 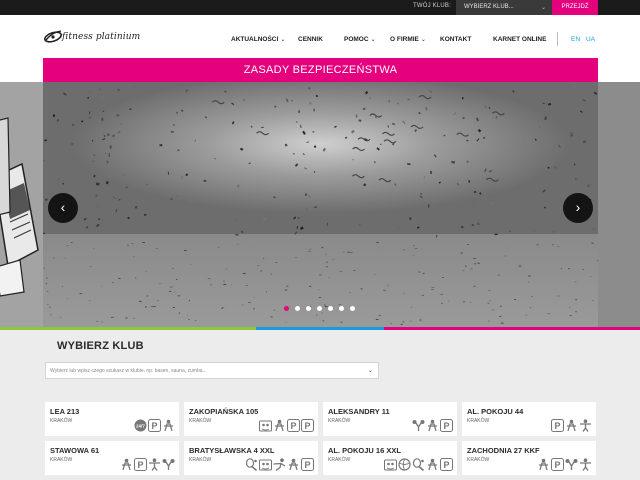 I want to click on club-card: ZACHODNIA 27 KKF KRAKÓW P, so click(x=529, y=458).